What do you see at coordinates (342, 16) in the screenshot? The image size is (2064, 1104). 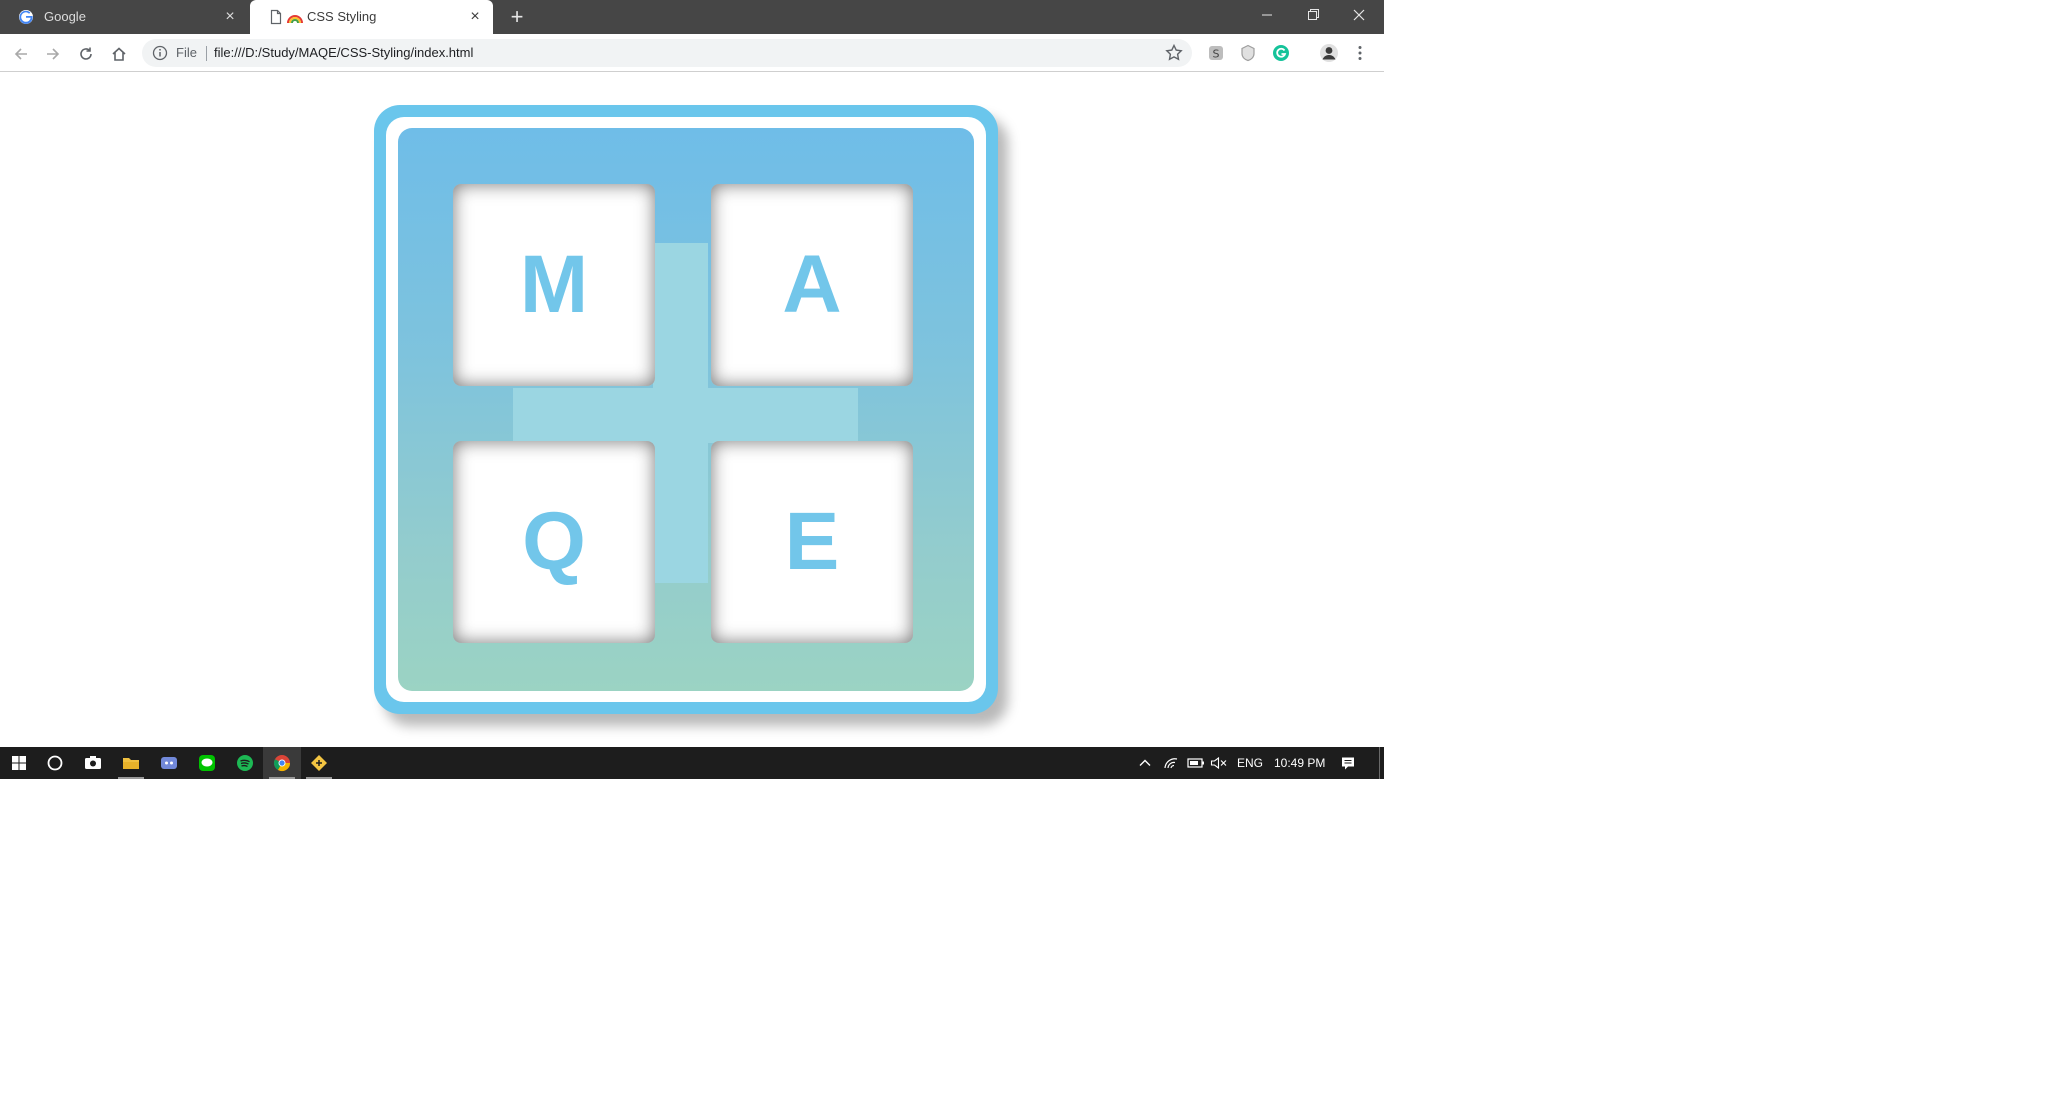 I see `tab-title: CSS Styling` at bounding box center [342, 16].